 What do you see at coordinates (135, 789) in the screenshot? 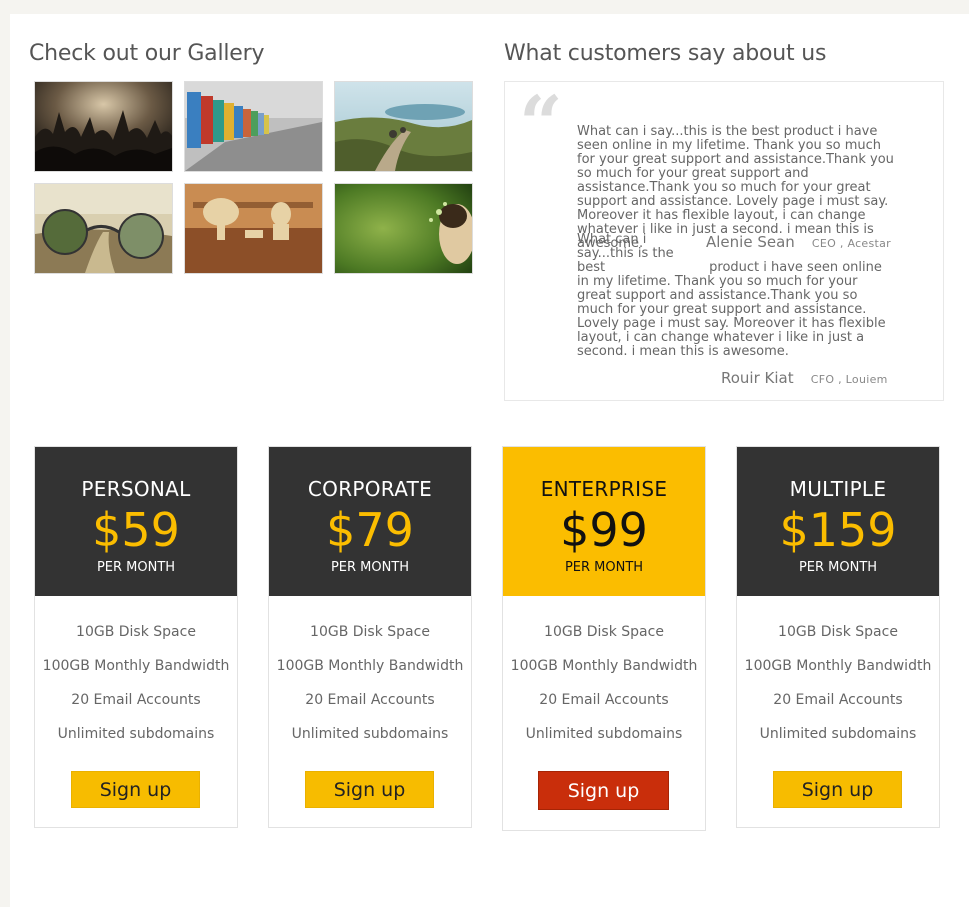
I see `signup-button-personal: Sign up` at bounding box center [135, 789].